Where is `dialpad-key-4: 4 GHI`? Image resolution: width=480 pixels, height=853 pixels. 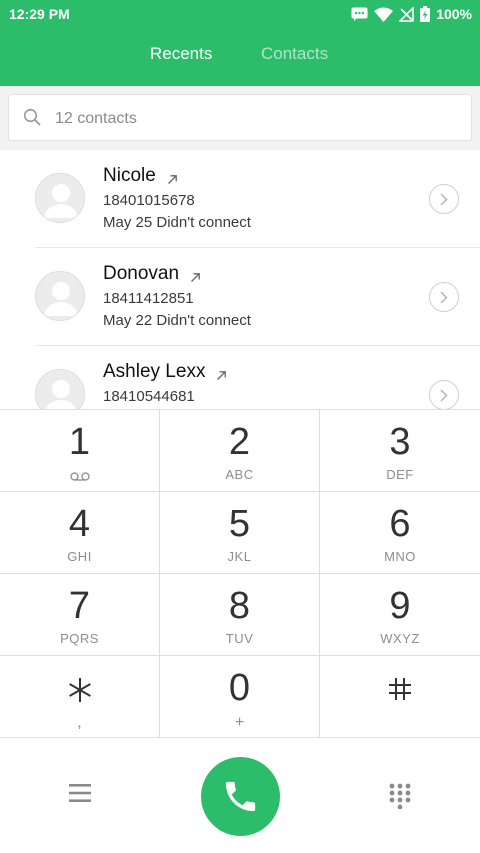
dialpad-key-4: 4 GHI is located at coordinates (80, 533).